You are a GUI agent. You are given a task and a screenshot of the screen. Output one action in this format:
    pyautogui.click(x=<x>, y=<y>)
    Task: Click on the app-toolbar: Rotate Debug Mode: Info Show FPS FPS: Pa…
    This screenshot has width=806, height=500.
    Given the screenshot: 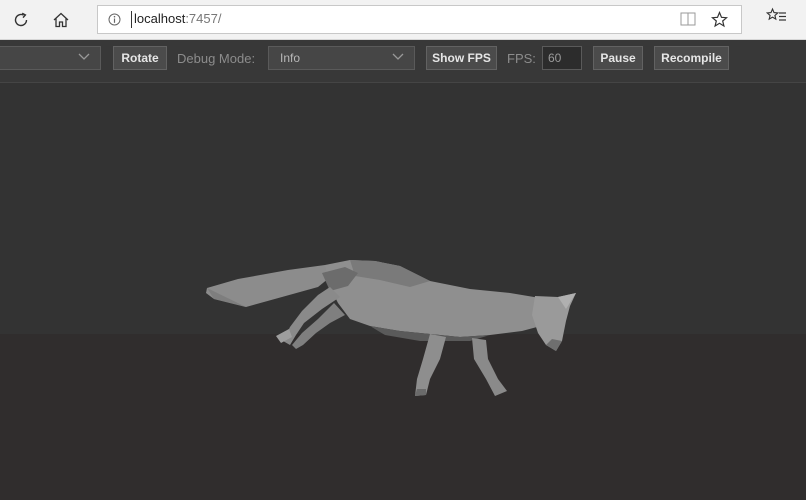 What is the action you would take?
    pyautogui.click(x=403, y=61)
    